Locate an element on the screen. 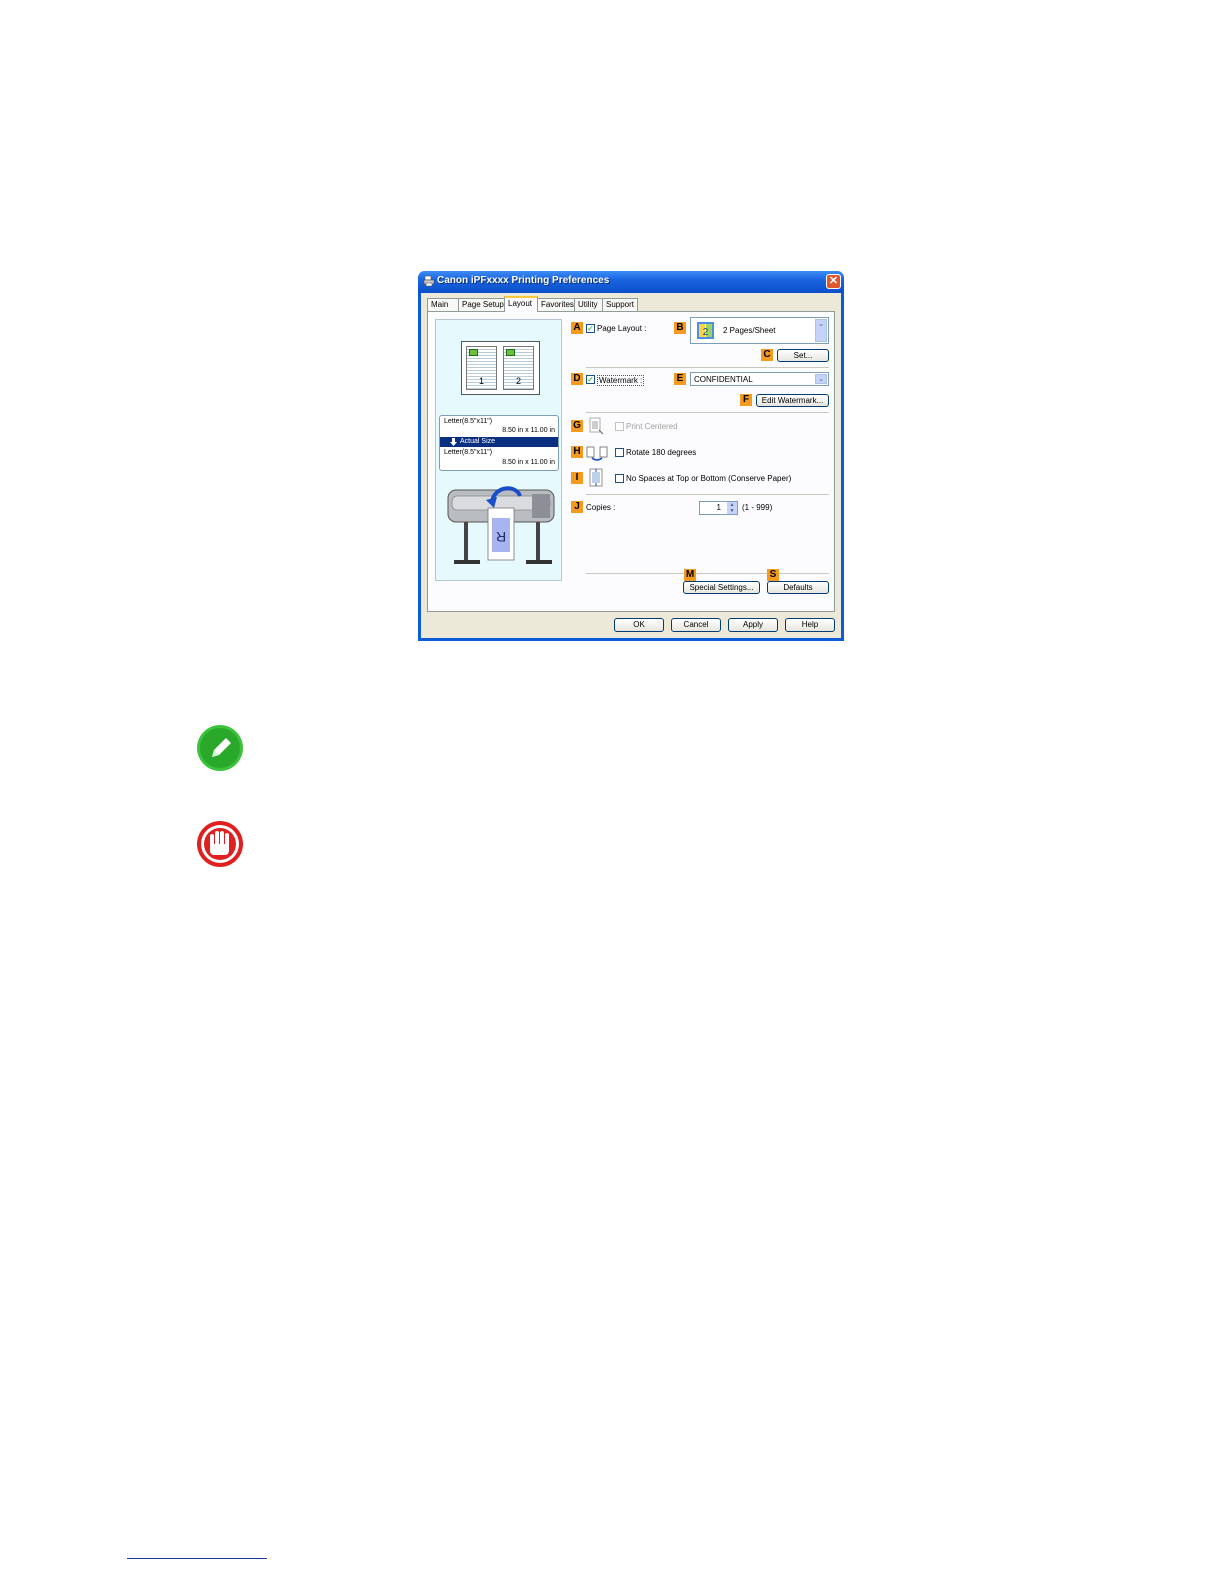 The image size is (1224, 1584). conserve-paper-icon is located at coordinates (596, 477).